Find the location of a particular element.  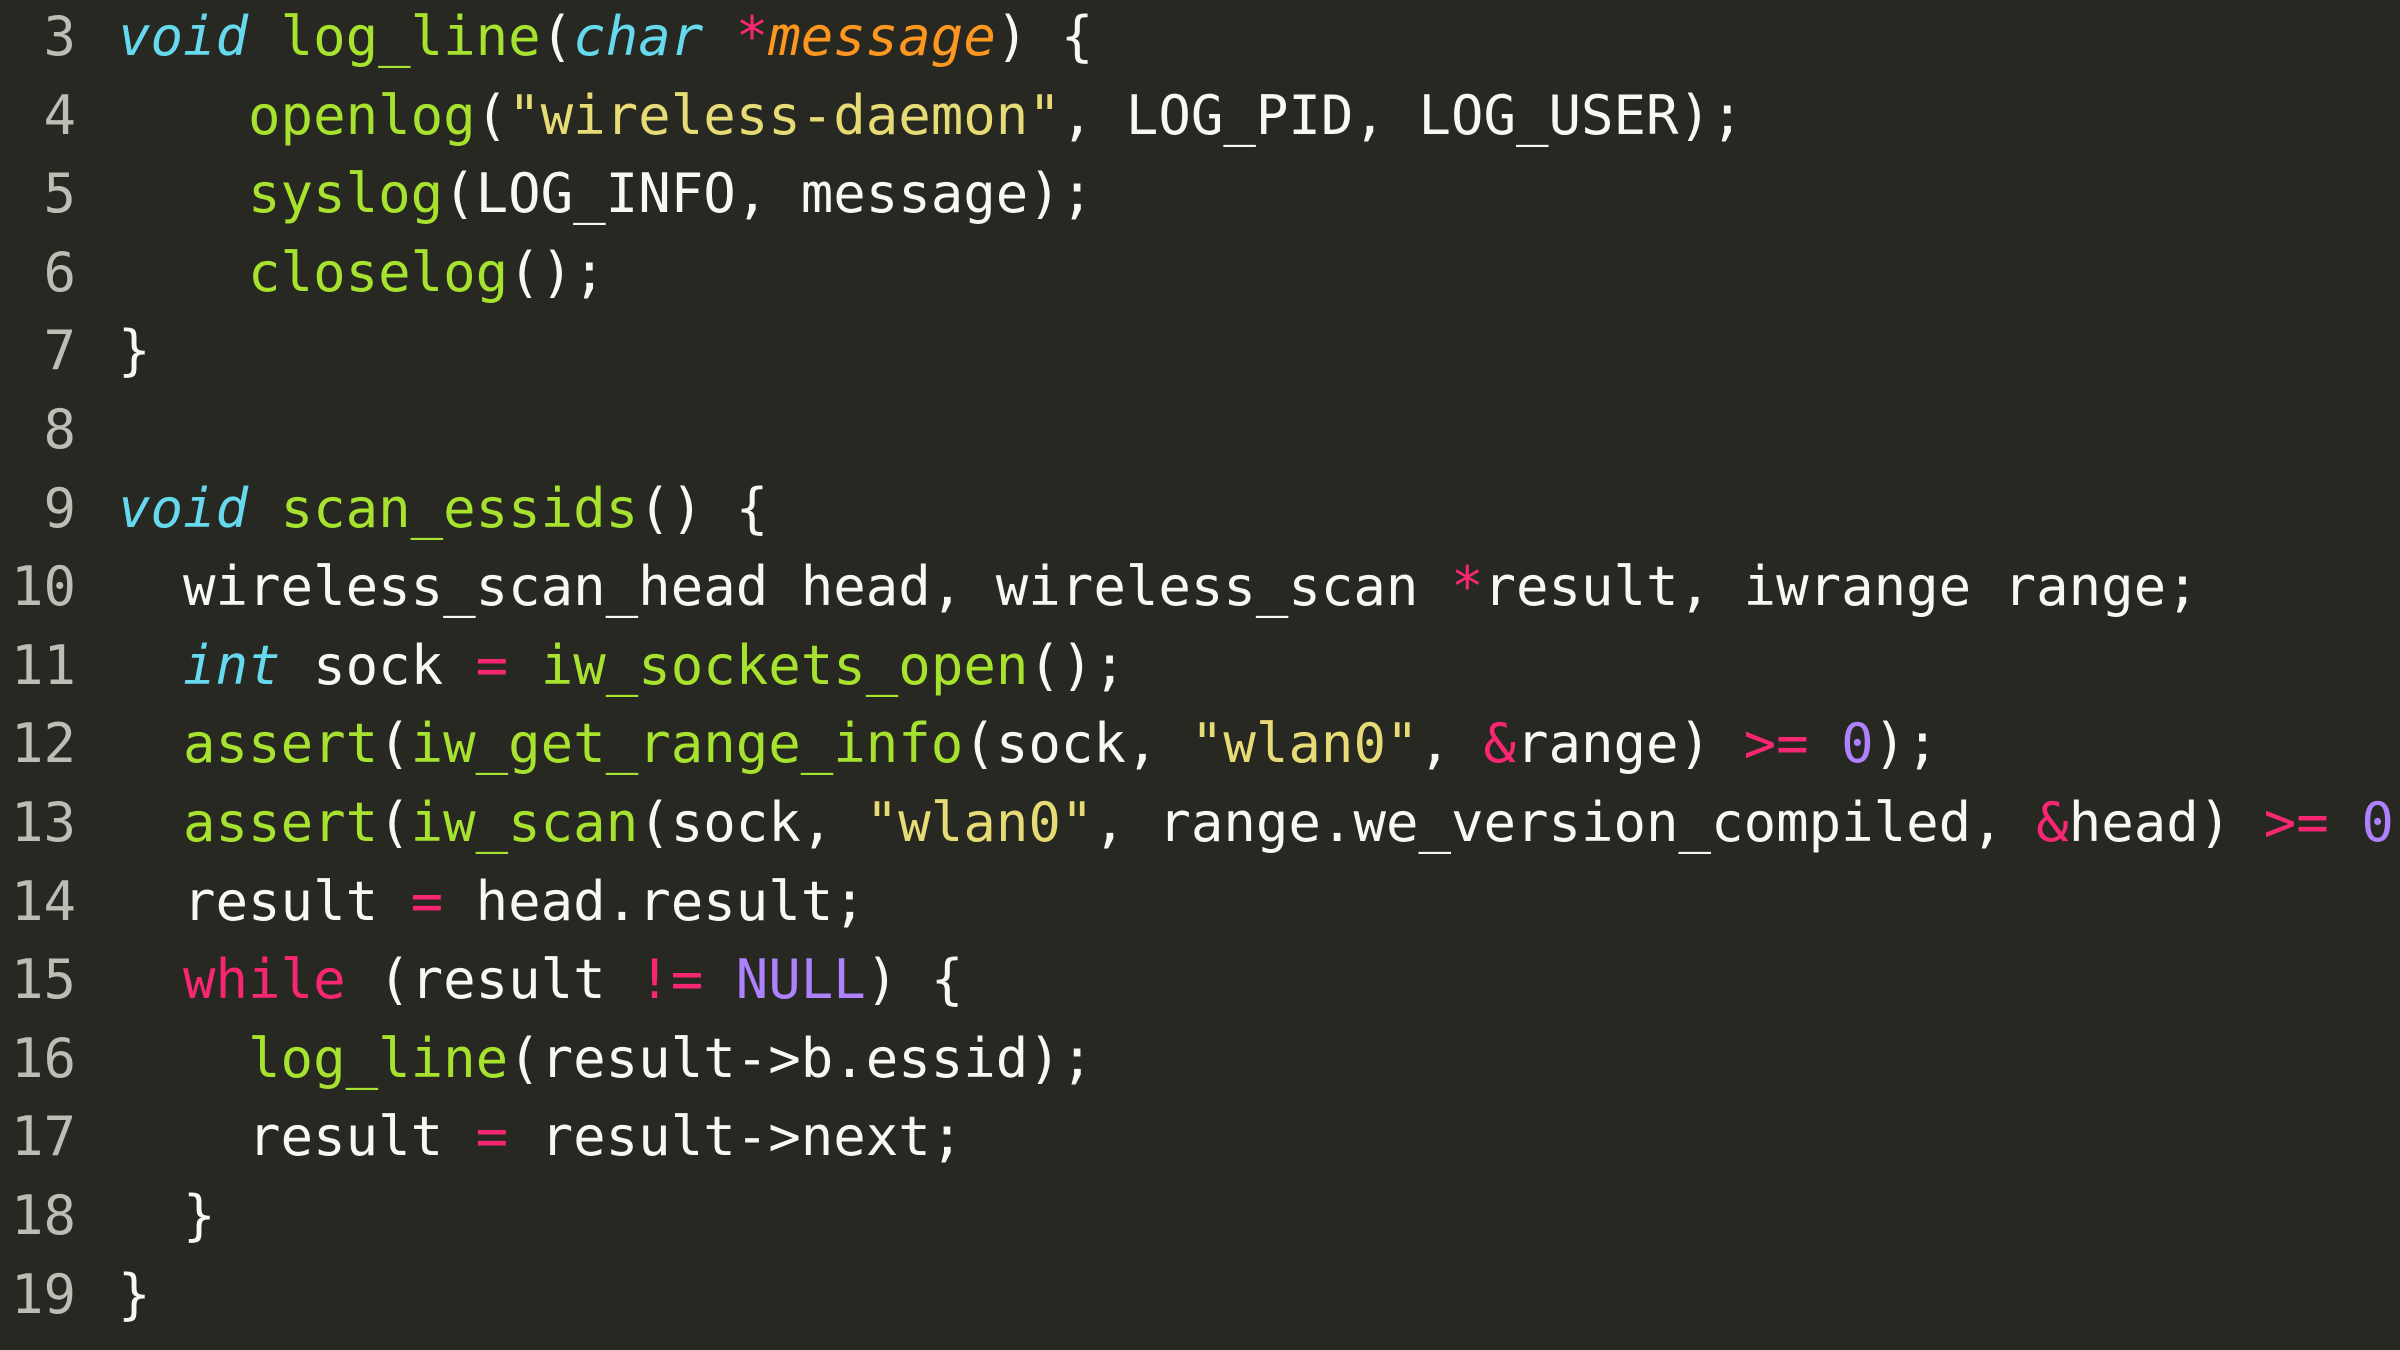

line-number: 7 is located at coordinates (59, 351).